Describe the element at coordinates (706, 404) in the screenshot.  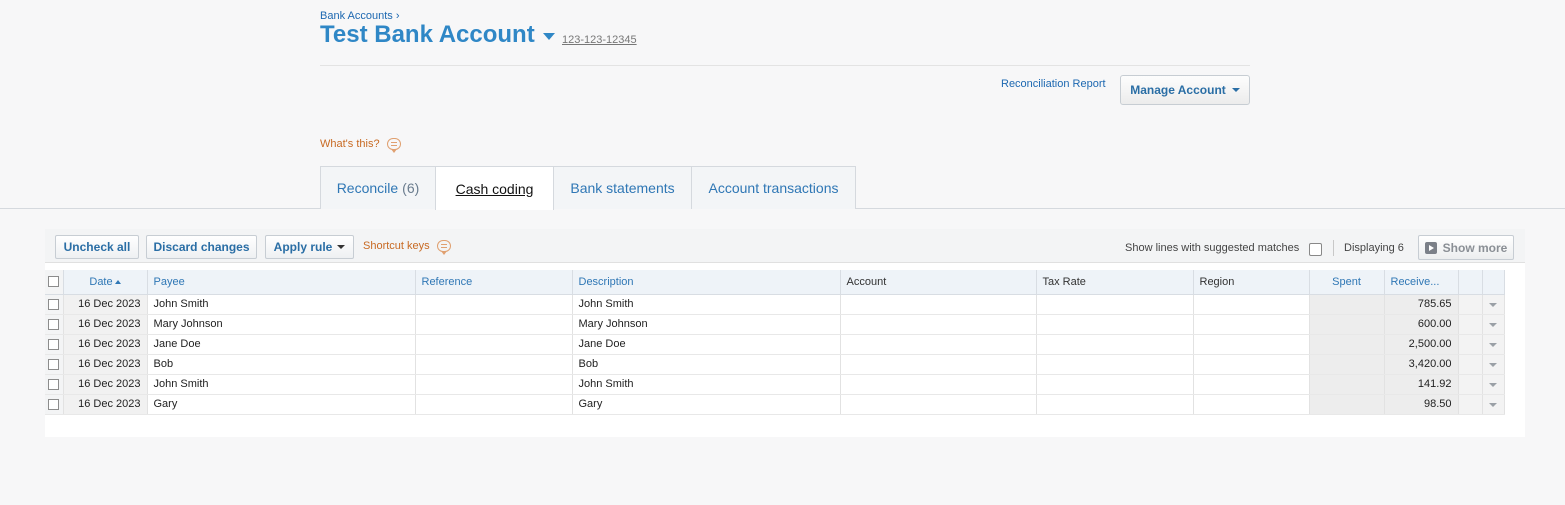
I see `row-description: Gary` at that location.